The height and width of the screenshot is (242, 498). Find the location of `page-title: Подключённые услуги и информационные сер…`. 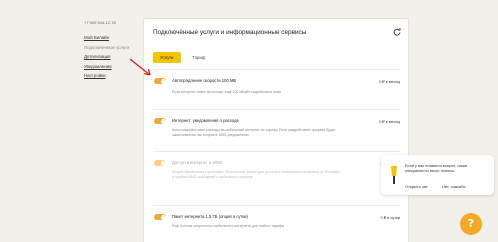

page-title: Подключённые услуги и информационные сер… is located at coordinates (230, 32).